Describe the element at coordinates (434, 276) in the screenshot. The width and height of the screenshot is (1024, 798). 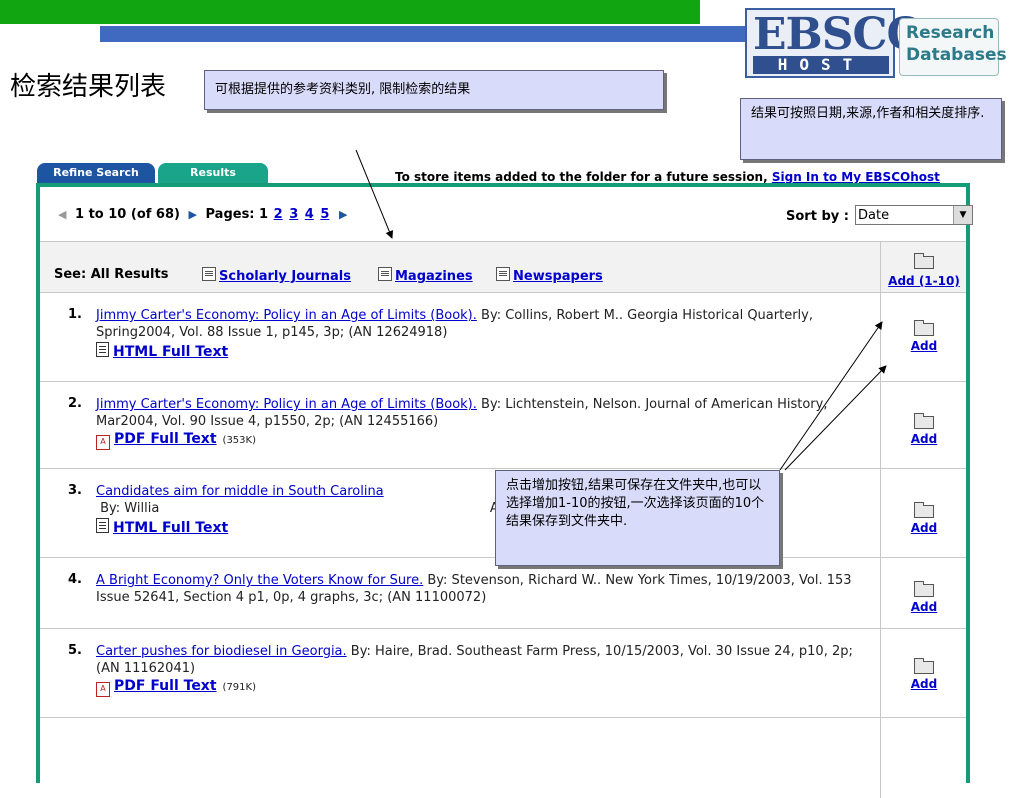
I see `magazines-link: Magazines` at that location.